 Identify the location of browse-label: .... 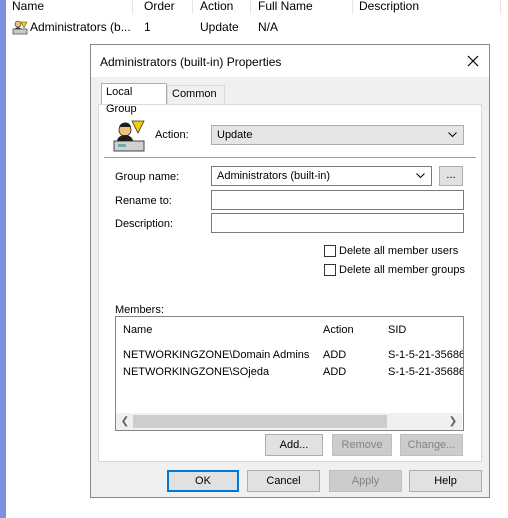
(451, 175).